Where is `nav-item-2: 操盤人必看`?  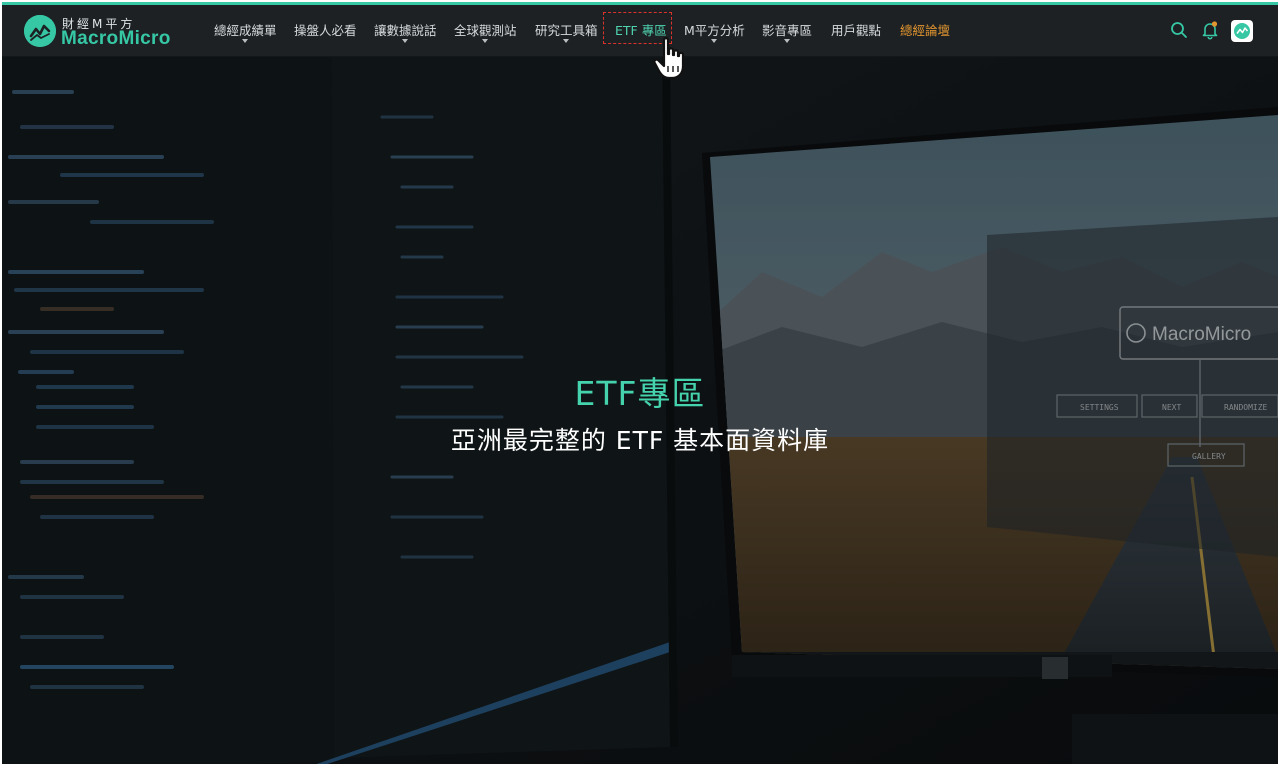 nav-item-2: 操盤人必看 is located at coordinates (325, 30).